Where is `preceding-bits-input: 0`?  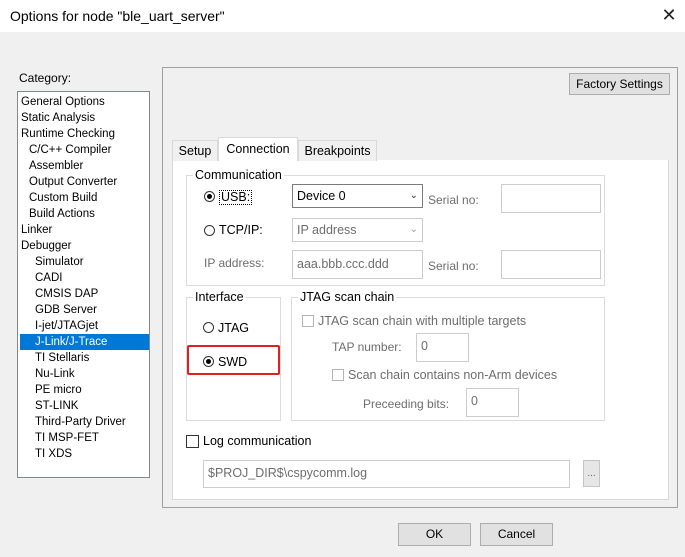 preceding-bits-input: 0 is located at coordinates (492, 402).